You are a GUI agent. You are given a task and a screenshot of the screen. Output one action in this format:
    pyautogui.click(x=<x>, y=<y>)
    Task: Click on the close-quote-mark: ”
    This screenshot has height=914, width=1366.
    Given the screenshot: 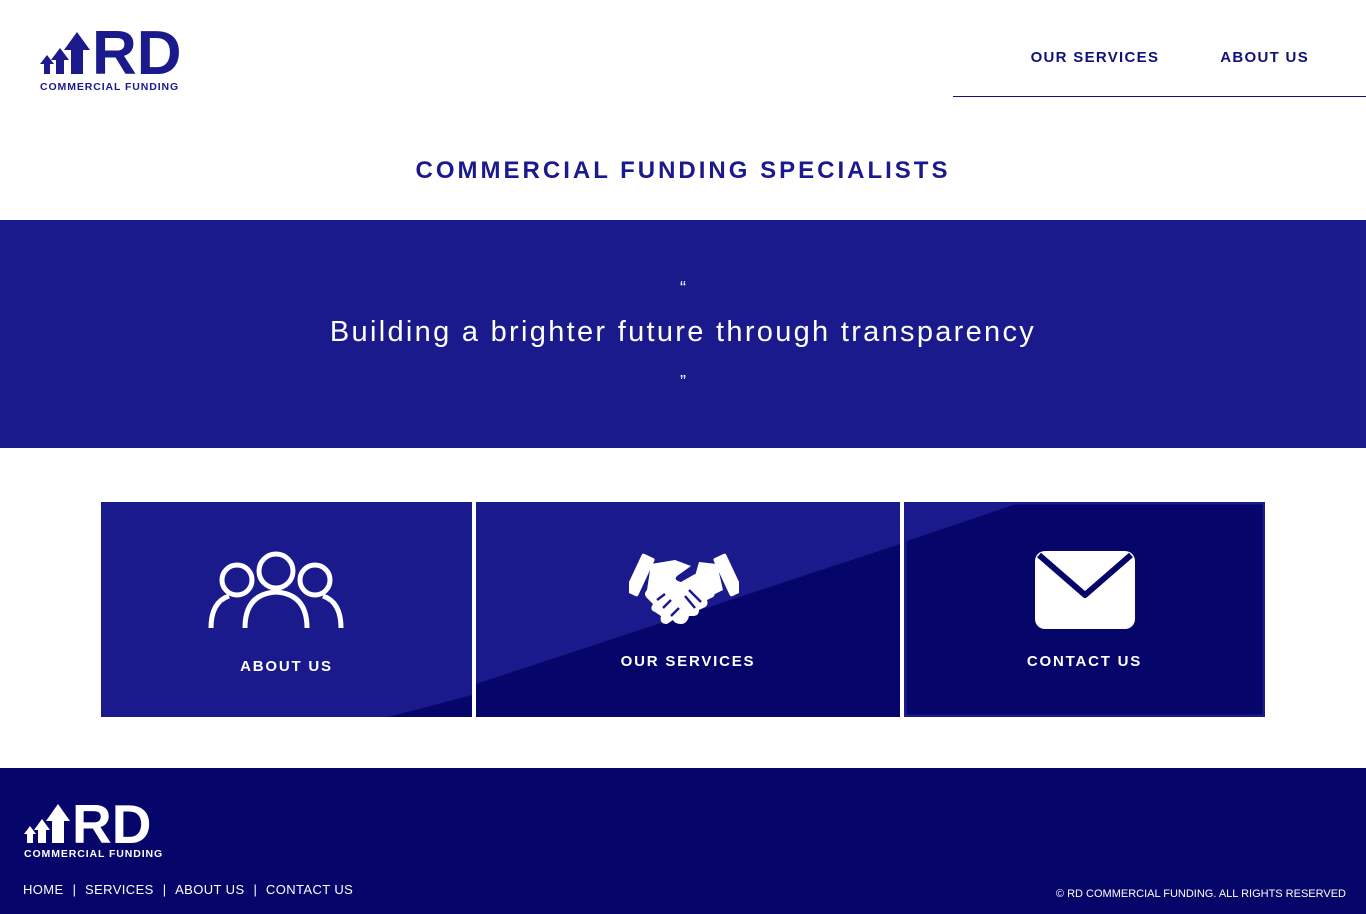 What is the action you would take?
    pyautogui.click(x=683, y=382)
    